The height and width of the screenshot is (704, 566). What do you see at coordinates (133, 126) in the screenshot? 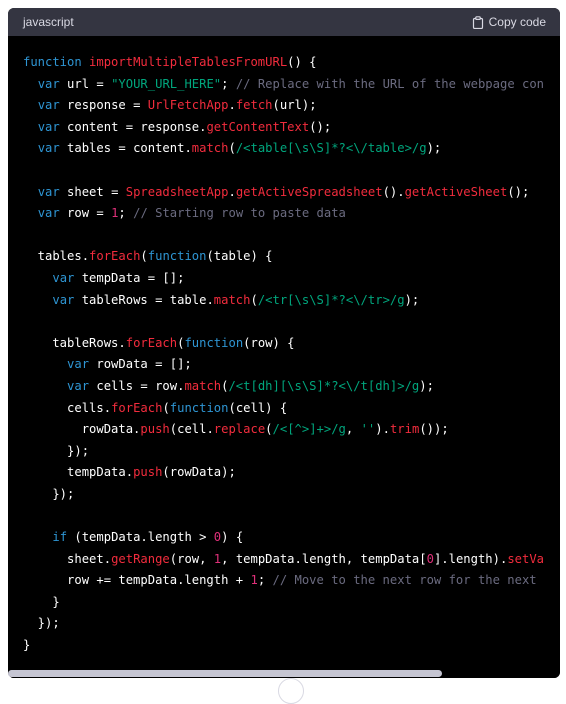
I see `code-token: content = response.` at bounding box center [133, 126].